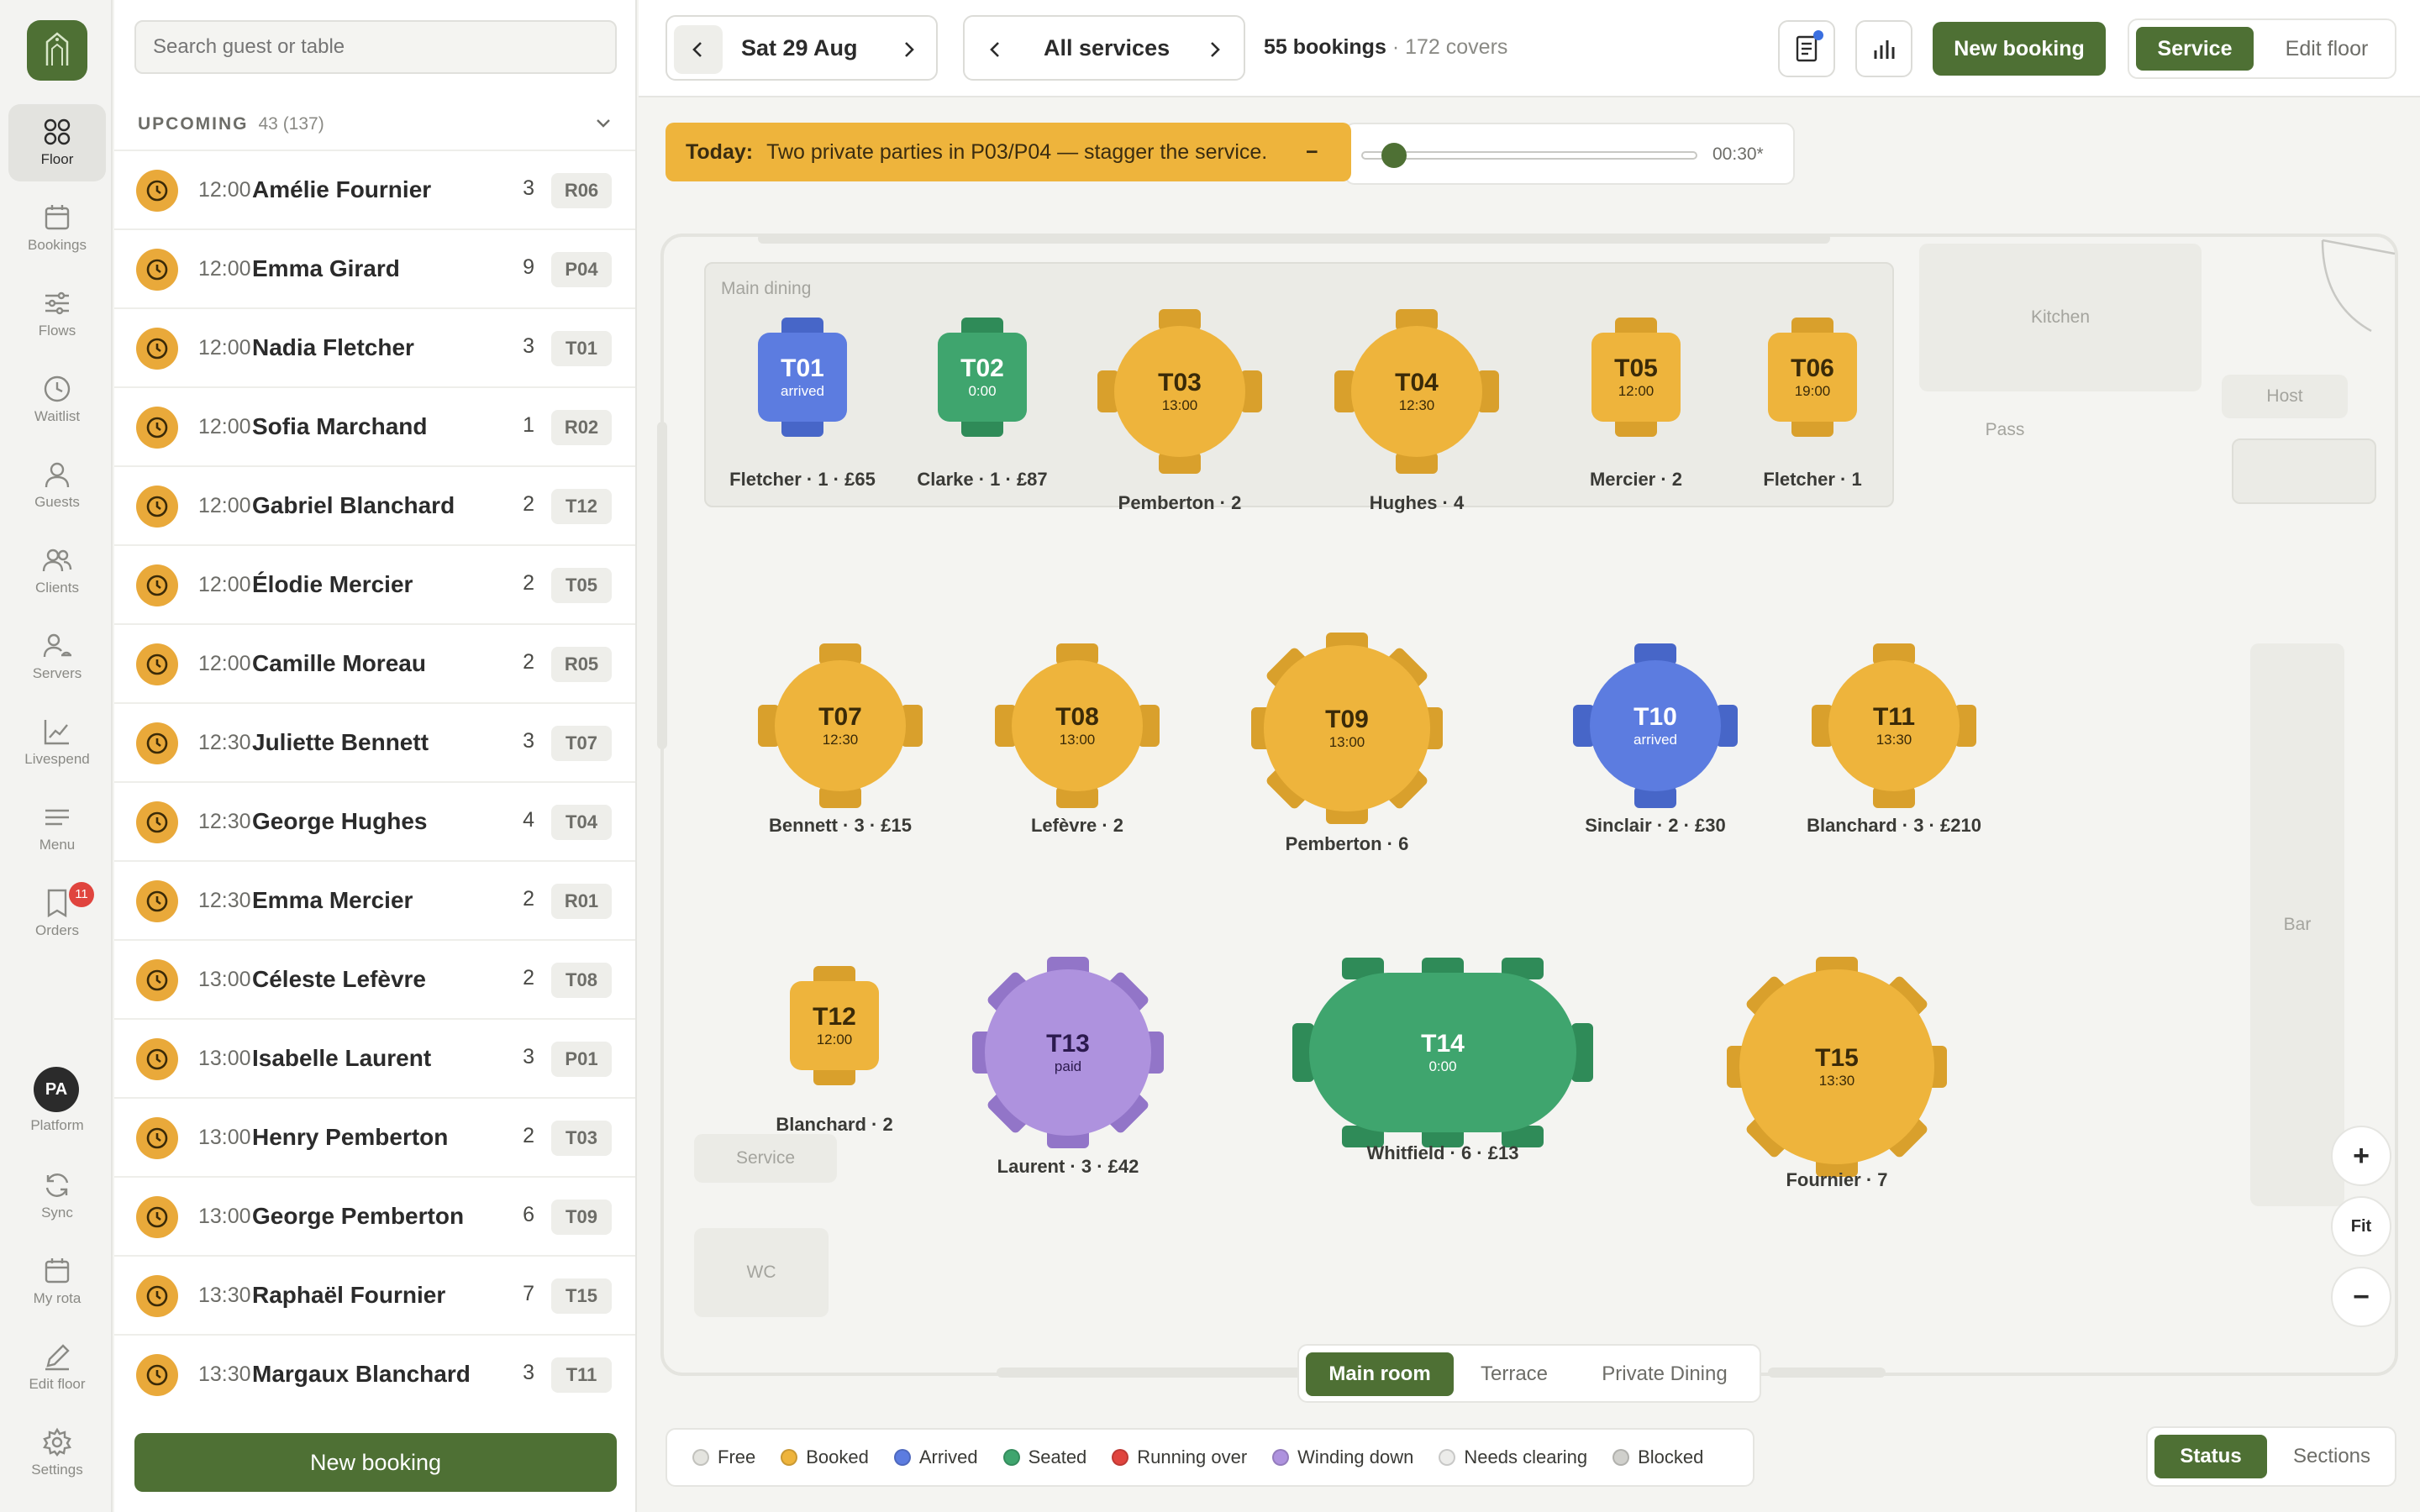 The width and height of the screenshot is (2420, 1512). I want to click on booking-time: 13:30, so click(225, 1295).